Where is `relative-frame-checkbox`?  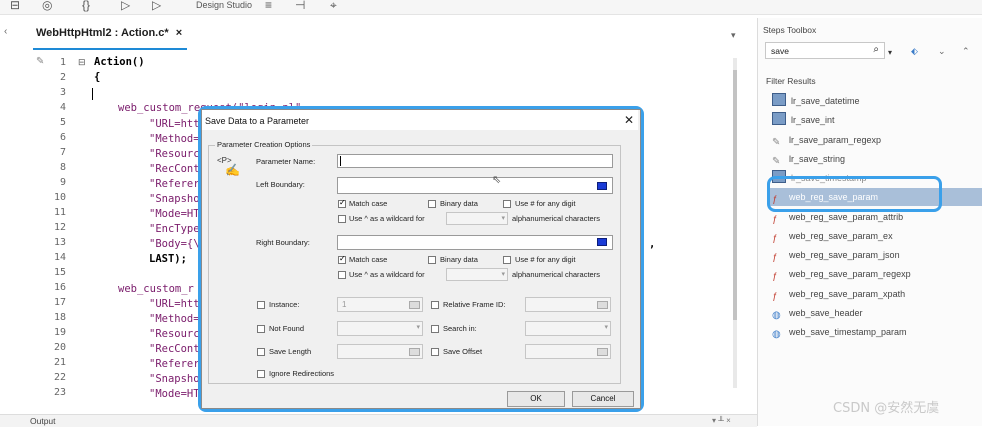 relative-frame-checkbox is located at coordinates (435, 305).